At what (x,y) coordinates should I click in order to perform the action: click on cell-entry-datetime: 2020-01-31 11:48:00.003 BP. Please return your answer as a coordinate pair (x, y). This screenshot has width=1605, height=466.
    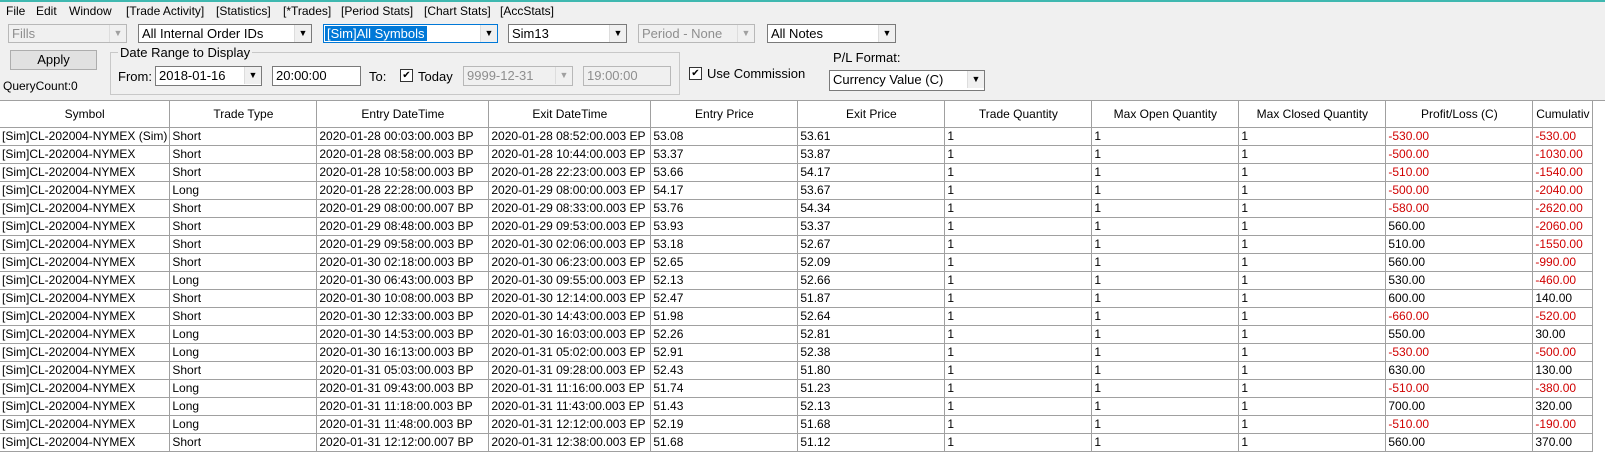
    Looking at the image, I should click on (403, 424).